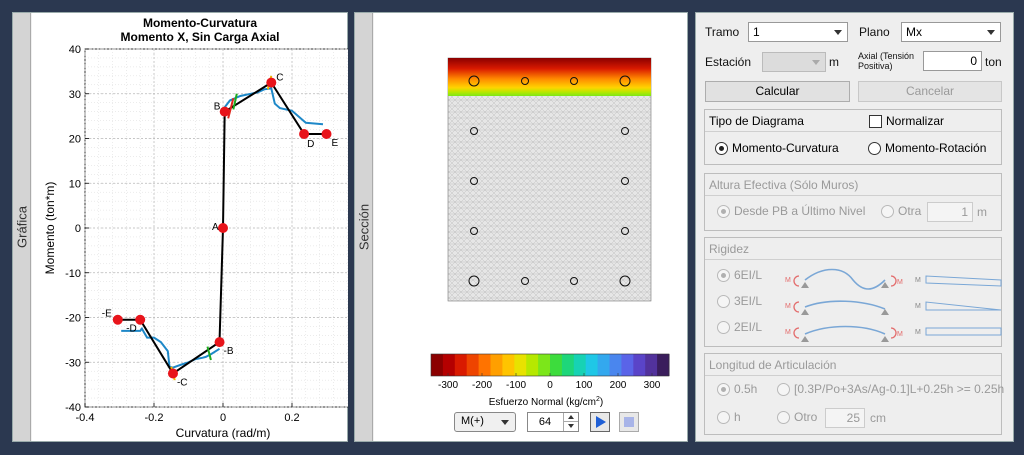 The height and width of the screenshot is (455, 1024). Describe the element at coordinates (223, 418) in the screenshot. I see `x-tick-label: 0` at that location.